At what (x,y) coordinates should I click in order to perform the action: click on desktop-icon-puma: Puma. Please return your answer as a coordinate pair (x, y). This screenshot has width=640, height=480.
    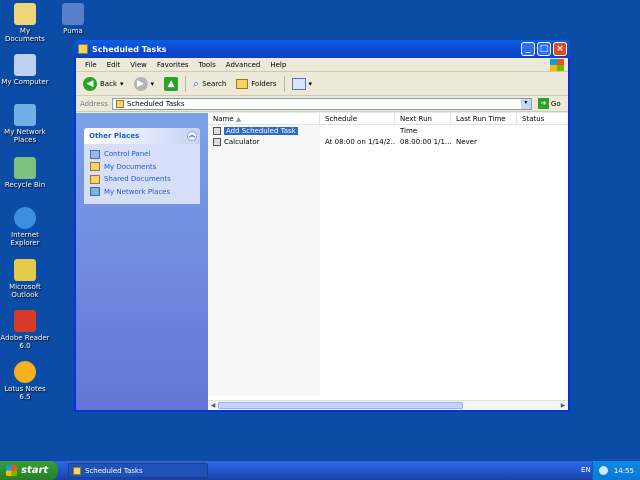
    Looking at the image, I should click on (73, 19).